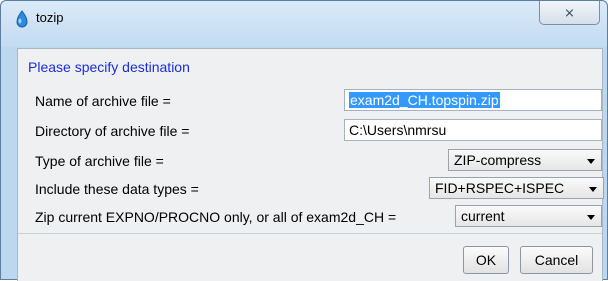 The width and height of the screenshot is (608, 281). Describe the element at coordinates (117, 189) in the screenshot. I see `data-types-label: Include these data types =` at that location.